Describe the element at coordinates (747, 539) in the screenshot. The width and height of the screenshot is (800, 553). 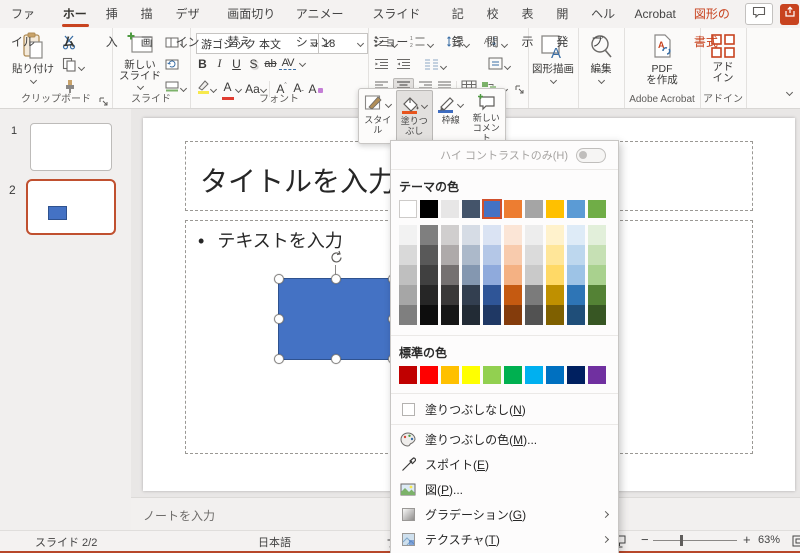
I see `zoom-in-button: +` at that location.